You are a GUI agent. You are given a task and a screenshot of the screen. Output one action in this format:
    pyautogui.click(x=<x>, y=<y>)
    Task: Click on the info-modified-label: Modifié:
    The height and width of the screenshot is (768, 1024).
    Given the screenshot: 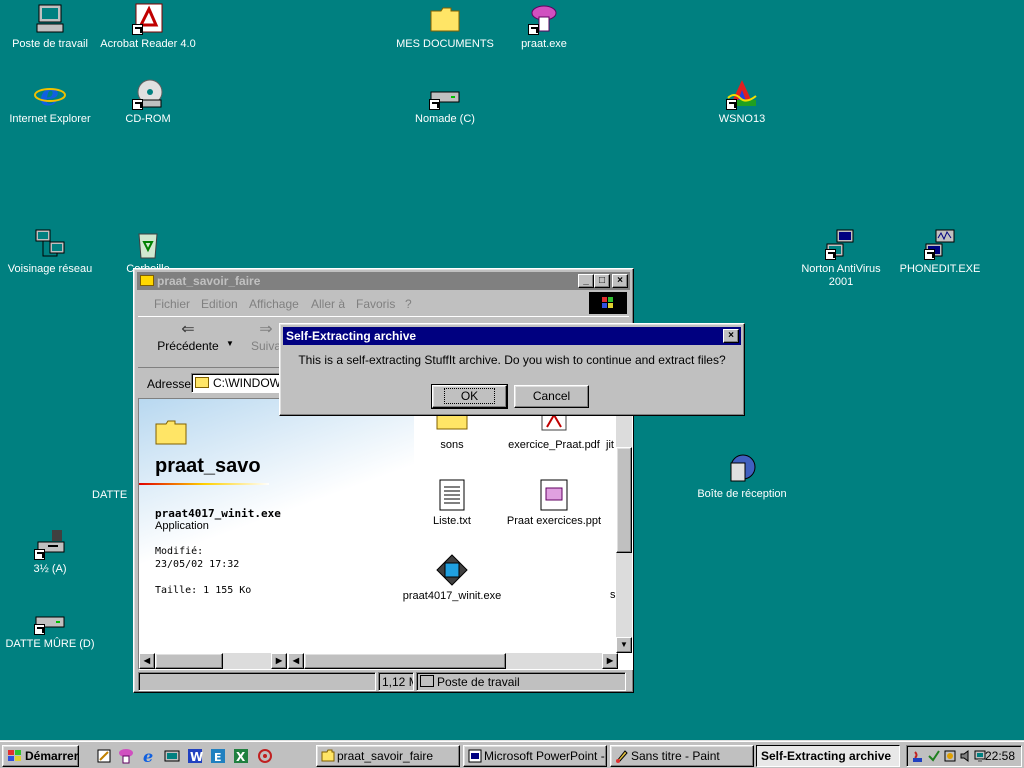 What is the action you would take?
    pyautogui.click(x=179, y=551)
    